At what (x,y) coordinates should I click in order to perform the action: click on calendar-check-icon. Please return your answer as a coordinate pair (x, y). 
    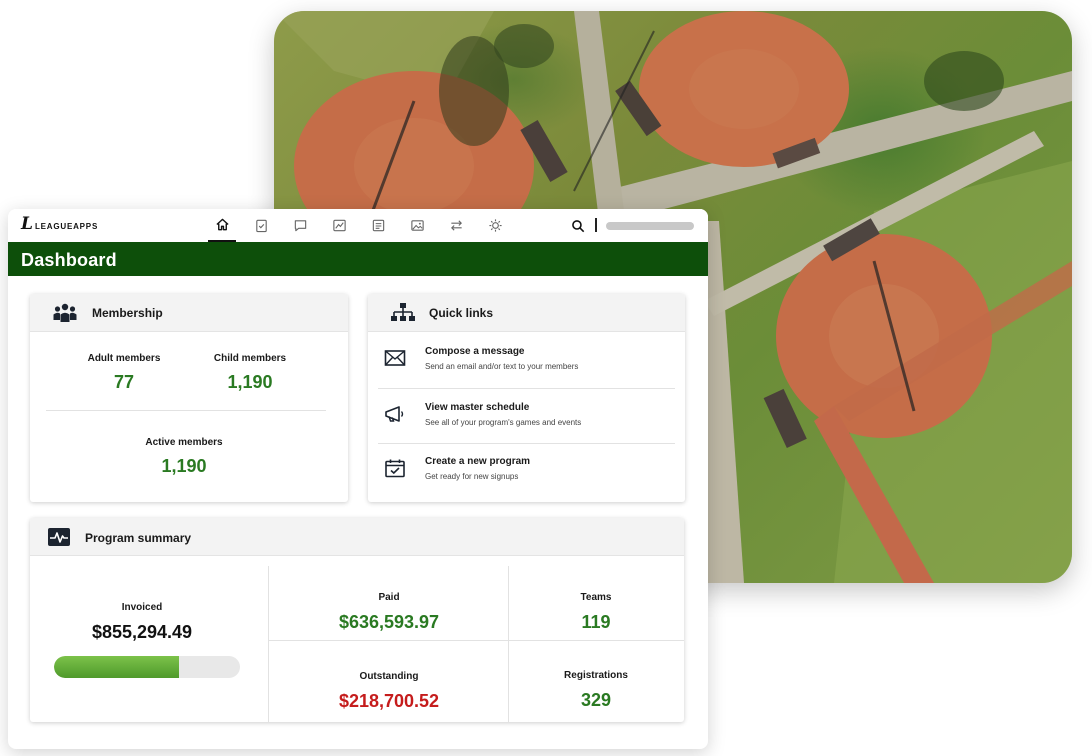
    Looking at the image, I should click on (395, 468).